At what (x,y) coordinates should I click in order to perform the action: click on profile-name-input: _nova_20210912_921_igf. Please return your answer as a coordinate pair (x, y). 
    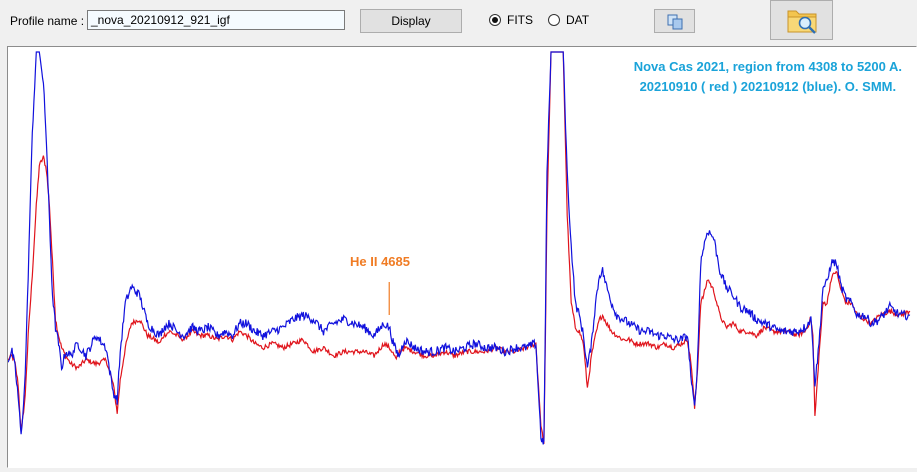
    Looking at the image, I should click on (216, 20).